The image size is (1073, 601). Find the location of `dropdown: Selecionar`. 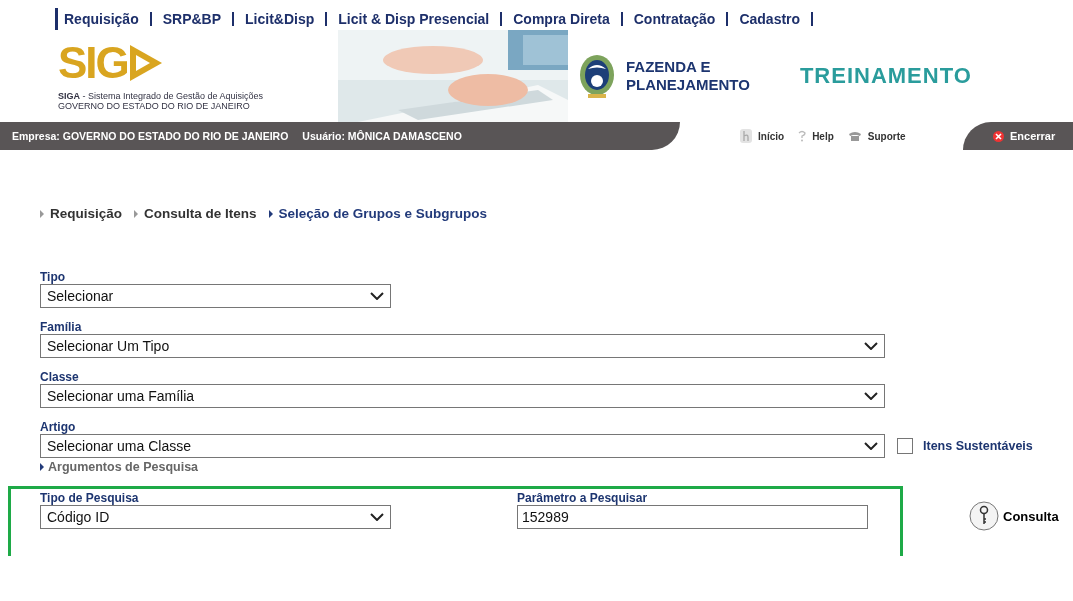

dropdown: Selecionar is located at coordinates (215, 296).